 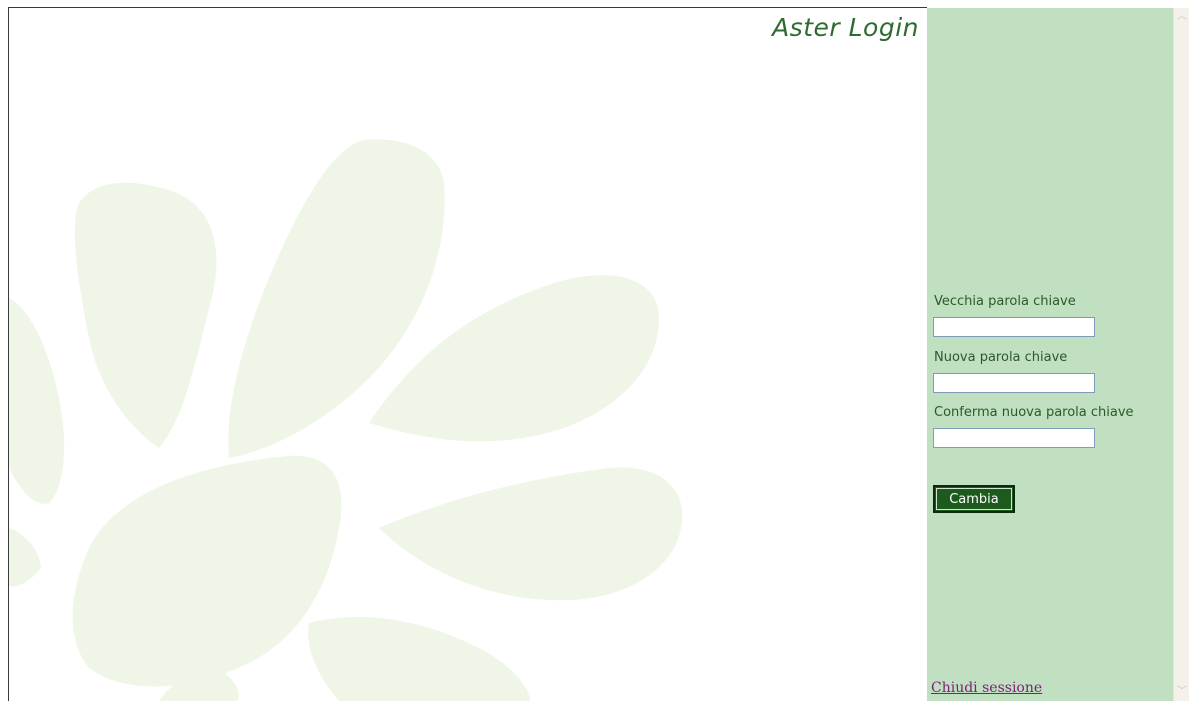 What do you see at coordinates (1182, 17) in the screenshot?
I see `scroll-up-icon: ︿` at bounding box center [1182, 17].